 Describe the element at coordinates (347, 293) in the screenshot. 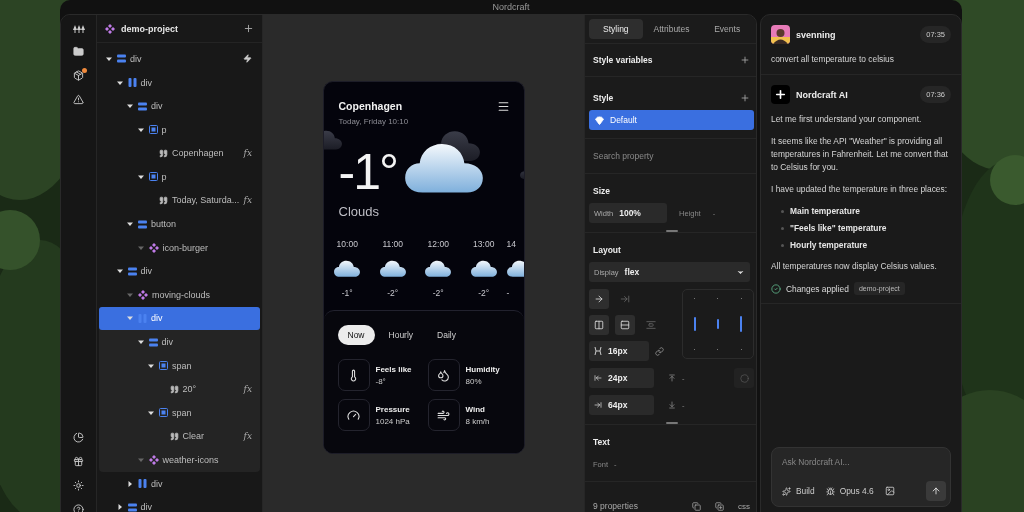

I see `hour-temperature: -1°` at that location.